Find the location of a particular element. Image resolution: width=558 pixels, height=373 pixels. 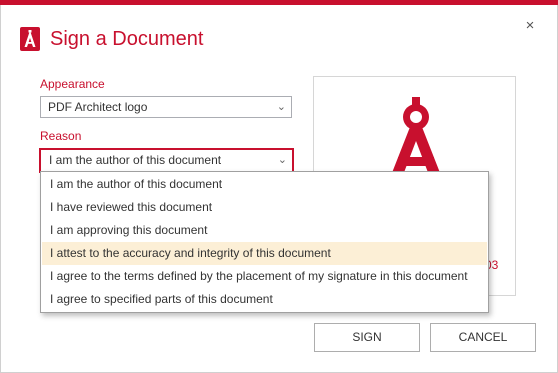

reason-select-value: I am the author of this document is located at coordinates (135, 160).